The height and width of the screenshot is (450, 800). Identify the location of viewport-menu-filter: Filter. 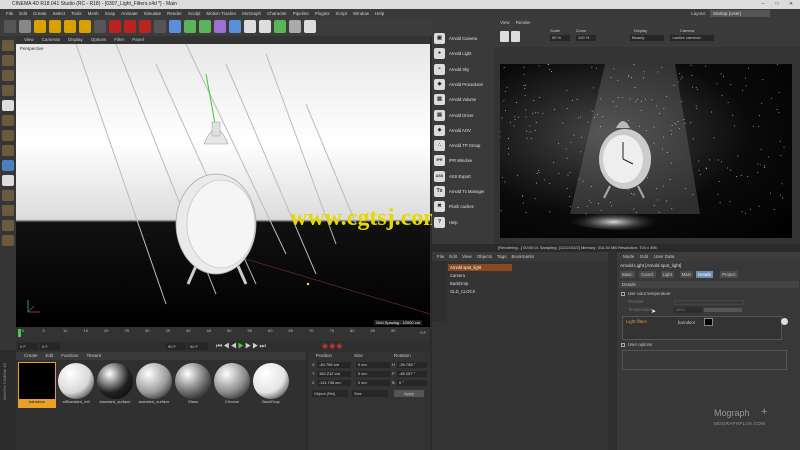
(119, 39).